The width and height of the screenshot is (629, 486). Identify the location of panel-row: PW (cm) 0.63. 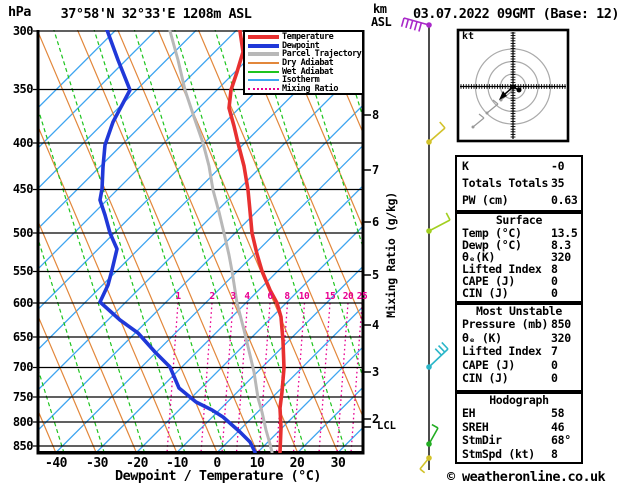
(519, 200).